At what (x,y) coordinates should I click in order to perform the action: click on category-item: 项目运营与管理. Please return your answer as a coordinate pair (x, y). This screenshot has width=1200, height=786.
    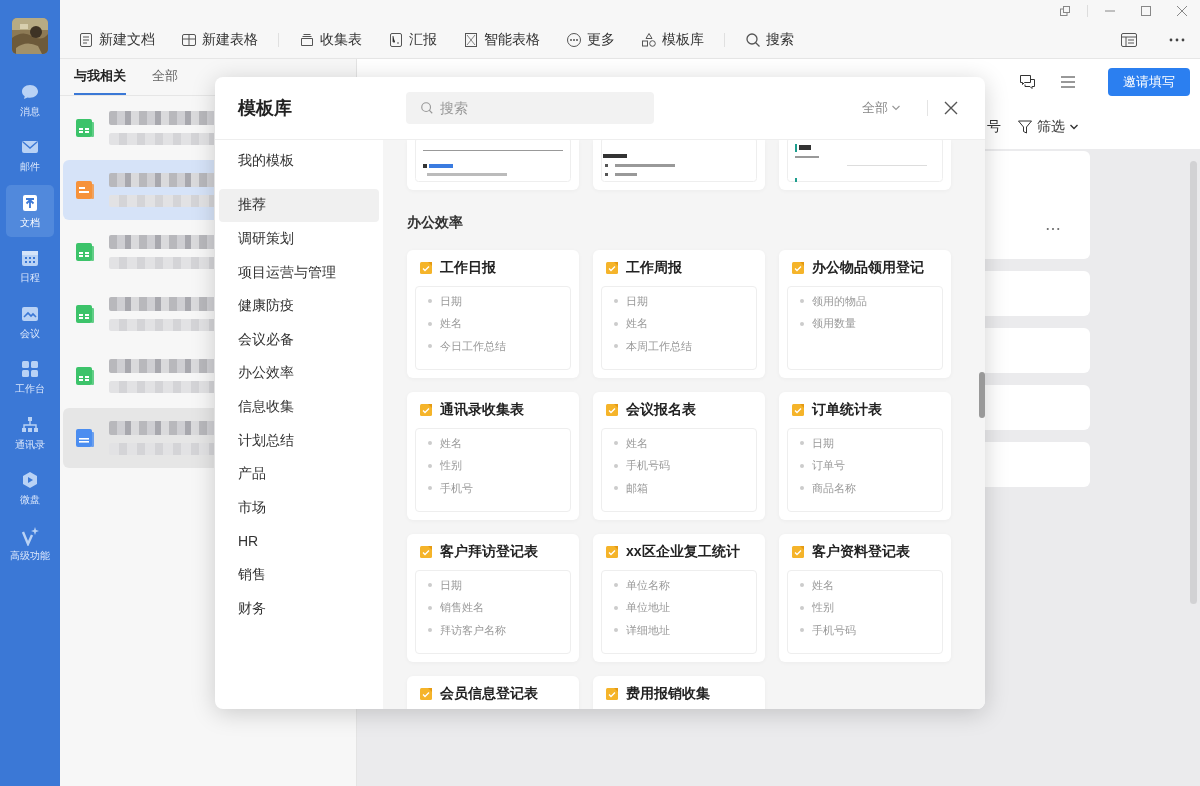
    Looking at the image, I should click on (299, 272).